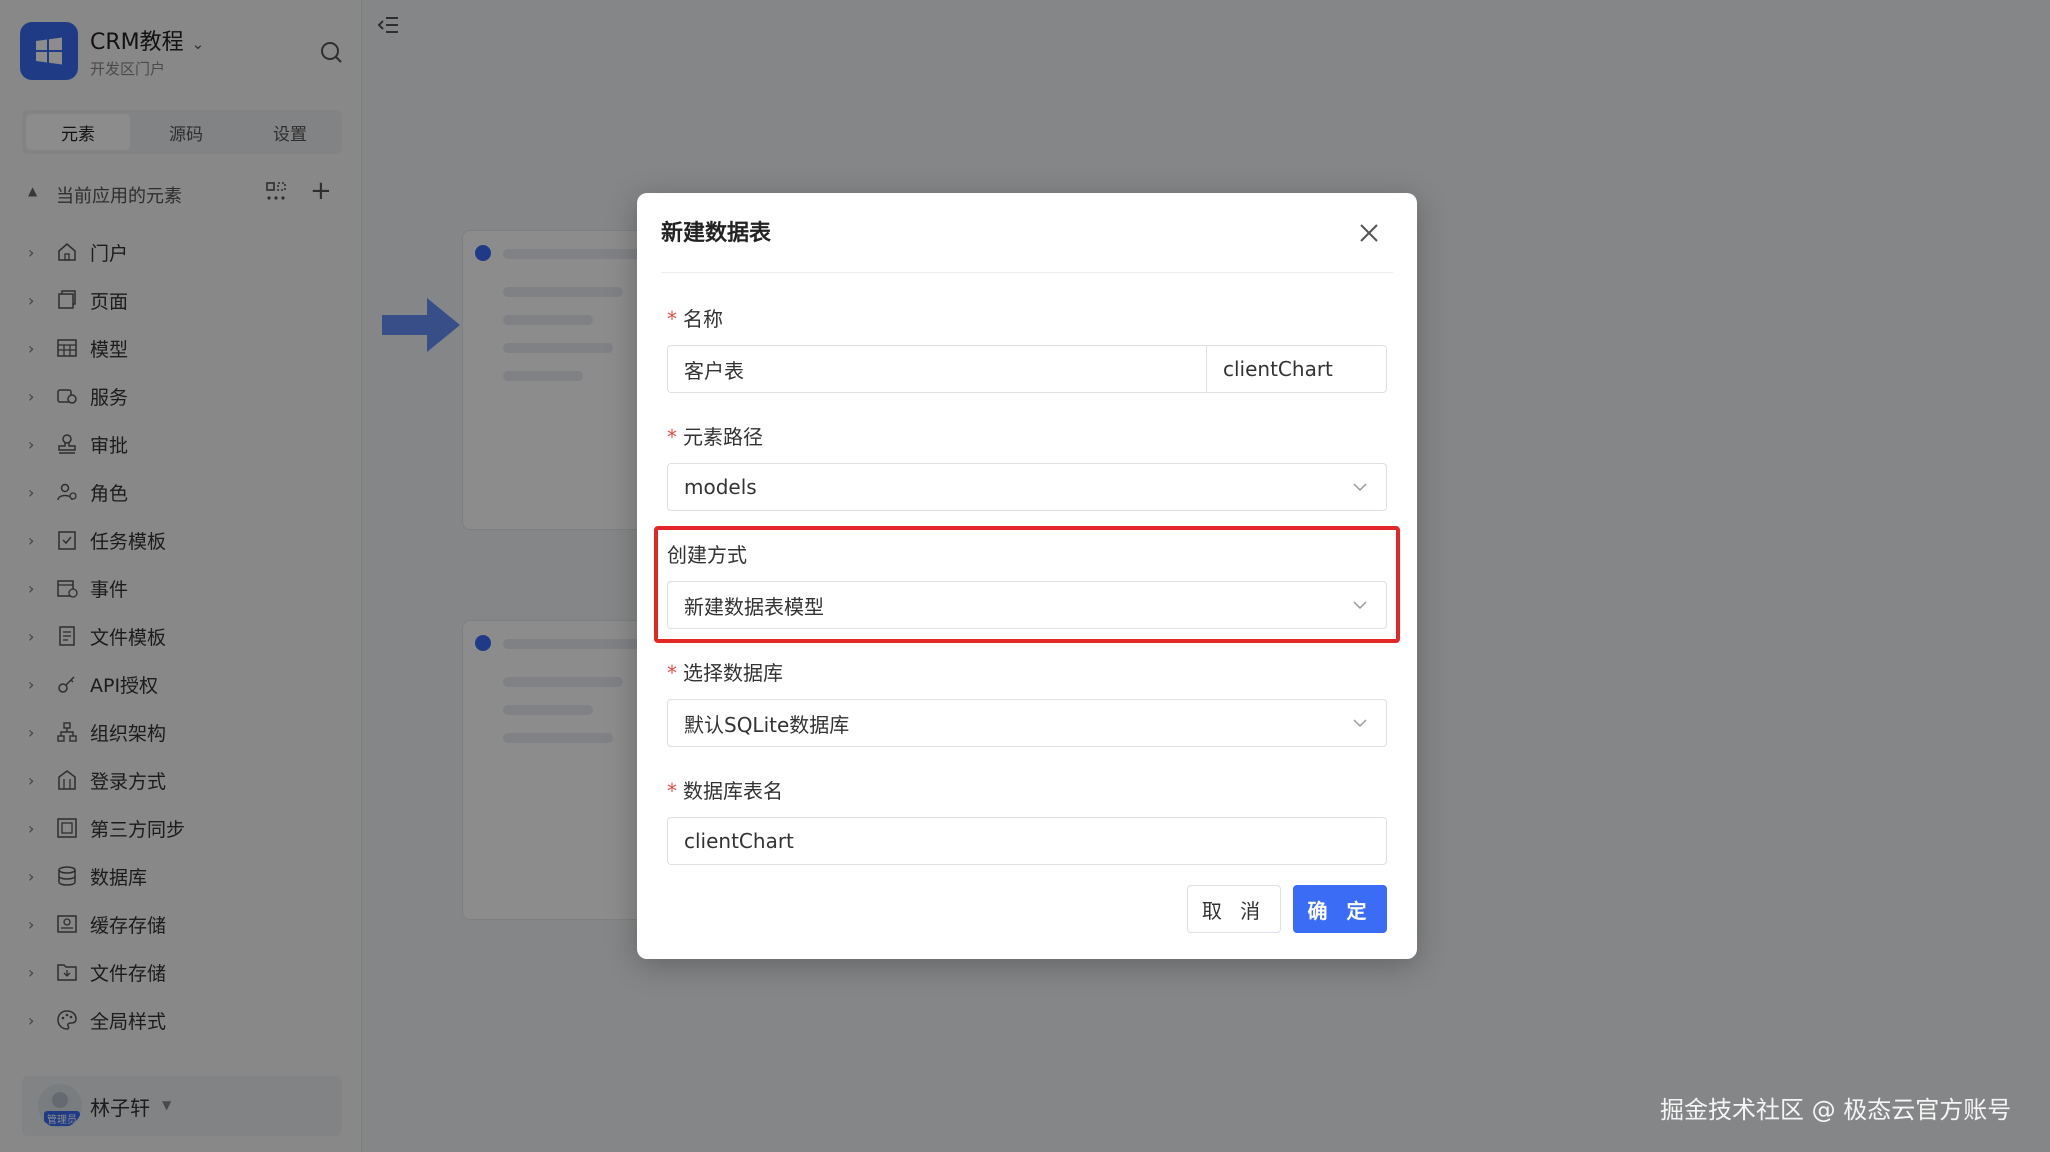  I want to click on mode-select: 新建数据表模型, so click(1027, 605).